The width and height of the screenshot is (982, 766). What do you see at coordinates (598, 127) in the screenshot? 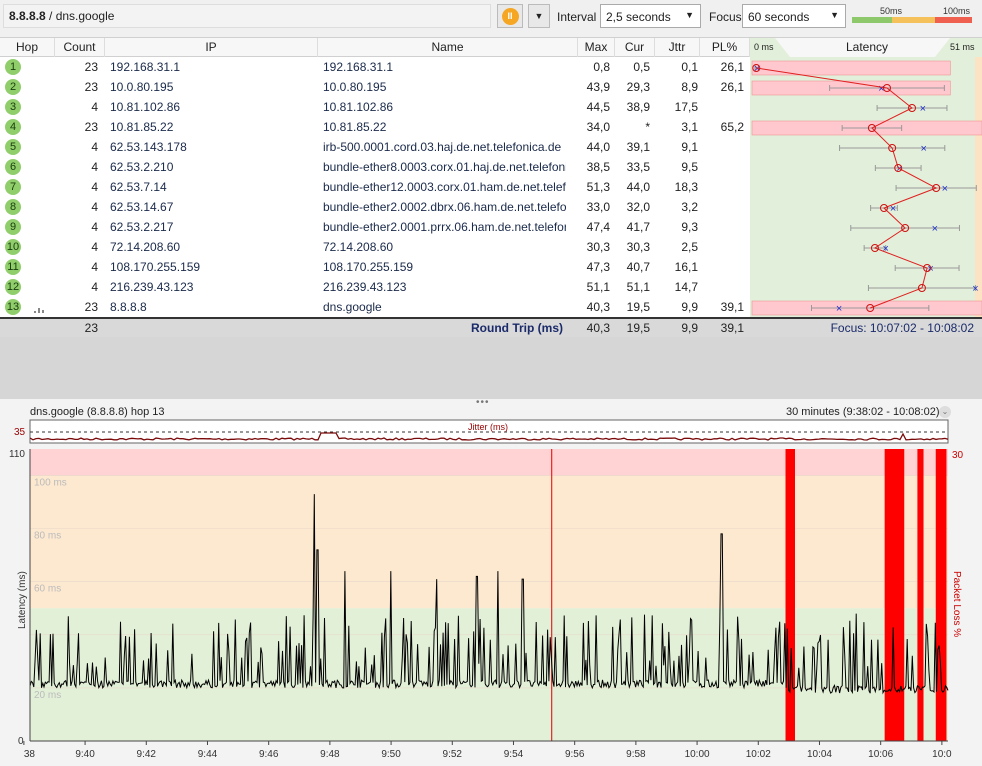
I see `cell-max: 34,0` at bounding box center [598, 127].